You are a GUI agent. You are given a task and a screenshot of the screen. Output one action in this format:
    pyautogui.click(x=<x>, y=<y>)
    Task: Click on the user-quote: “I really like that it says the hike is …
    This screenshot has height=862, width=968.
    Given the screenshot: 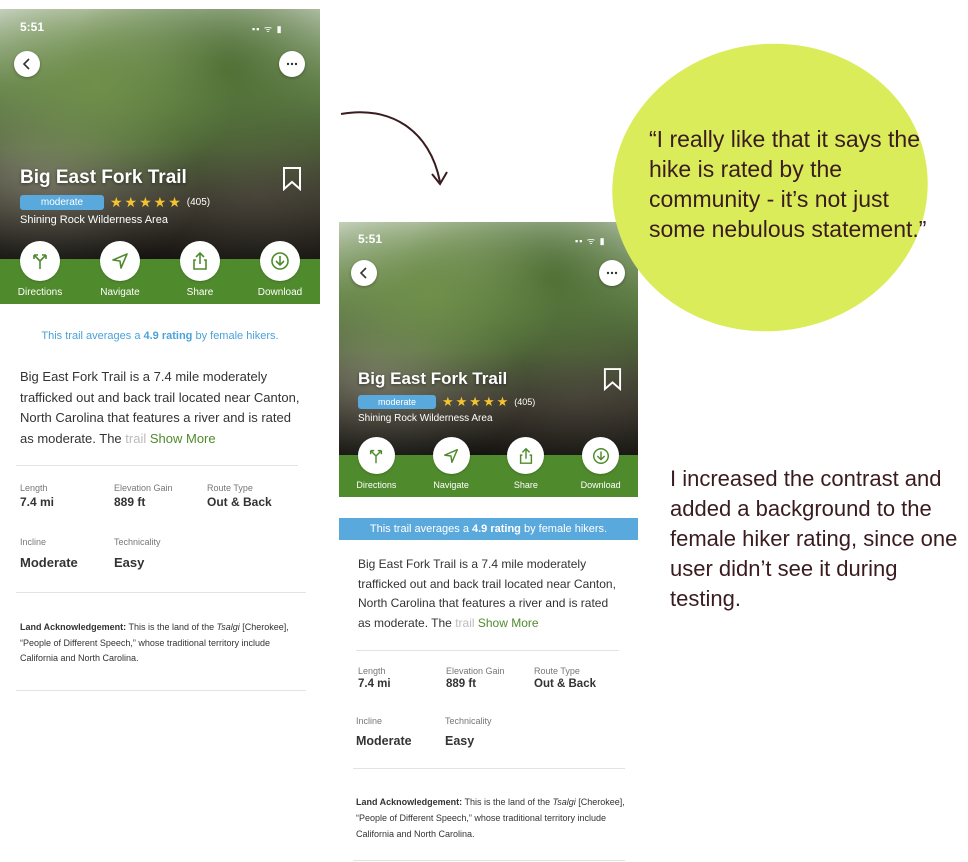 What is the action you would take?
    pyautogui.click(x=788, y=184)
    